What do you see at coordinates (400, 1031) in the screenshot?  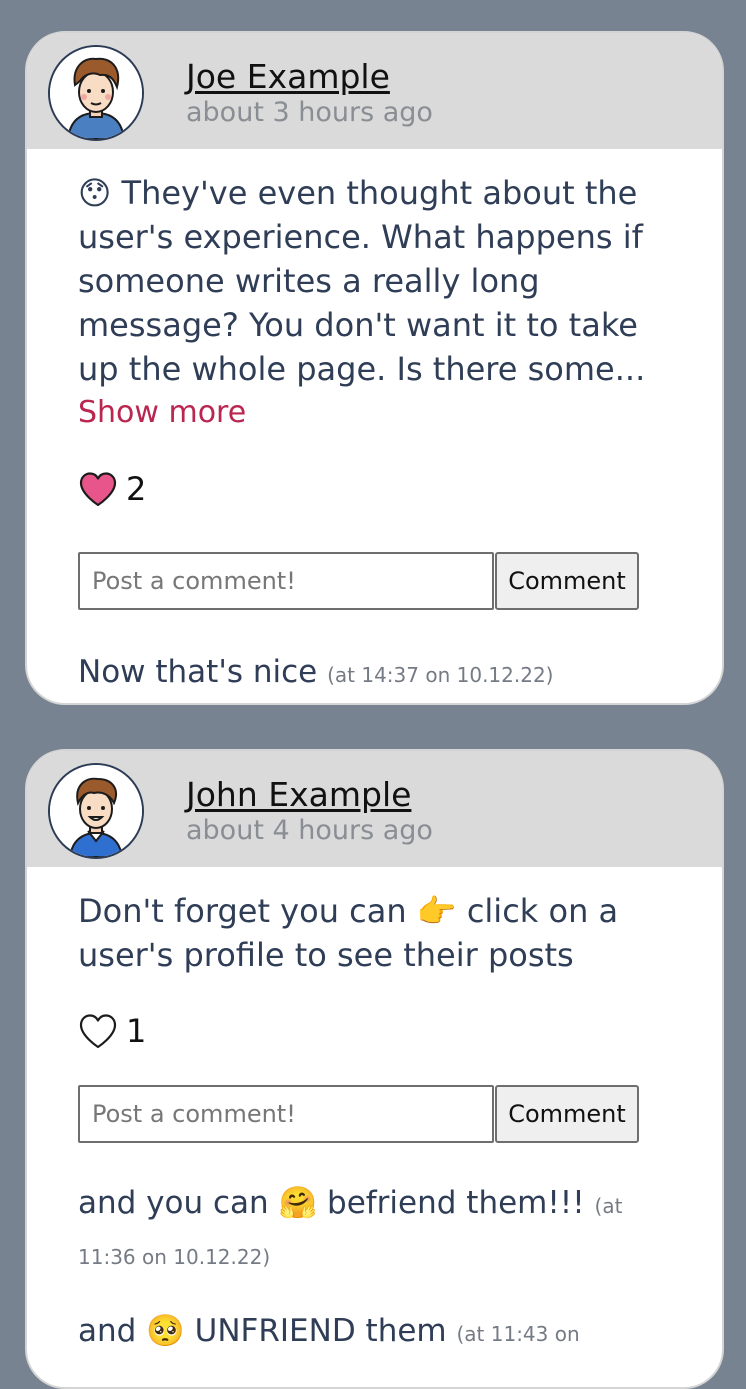 I see `like-row: 1` at bounding box center [400, 1031].